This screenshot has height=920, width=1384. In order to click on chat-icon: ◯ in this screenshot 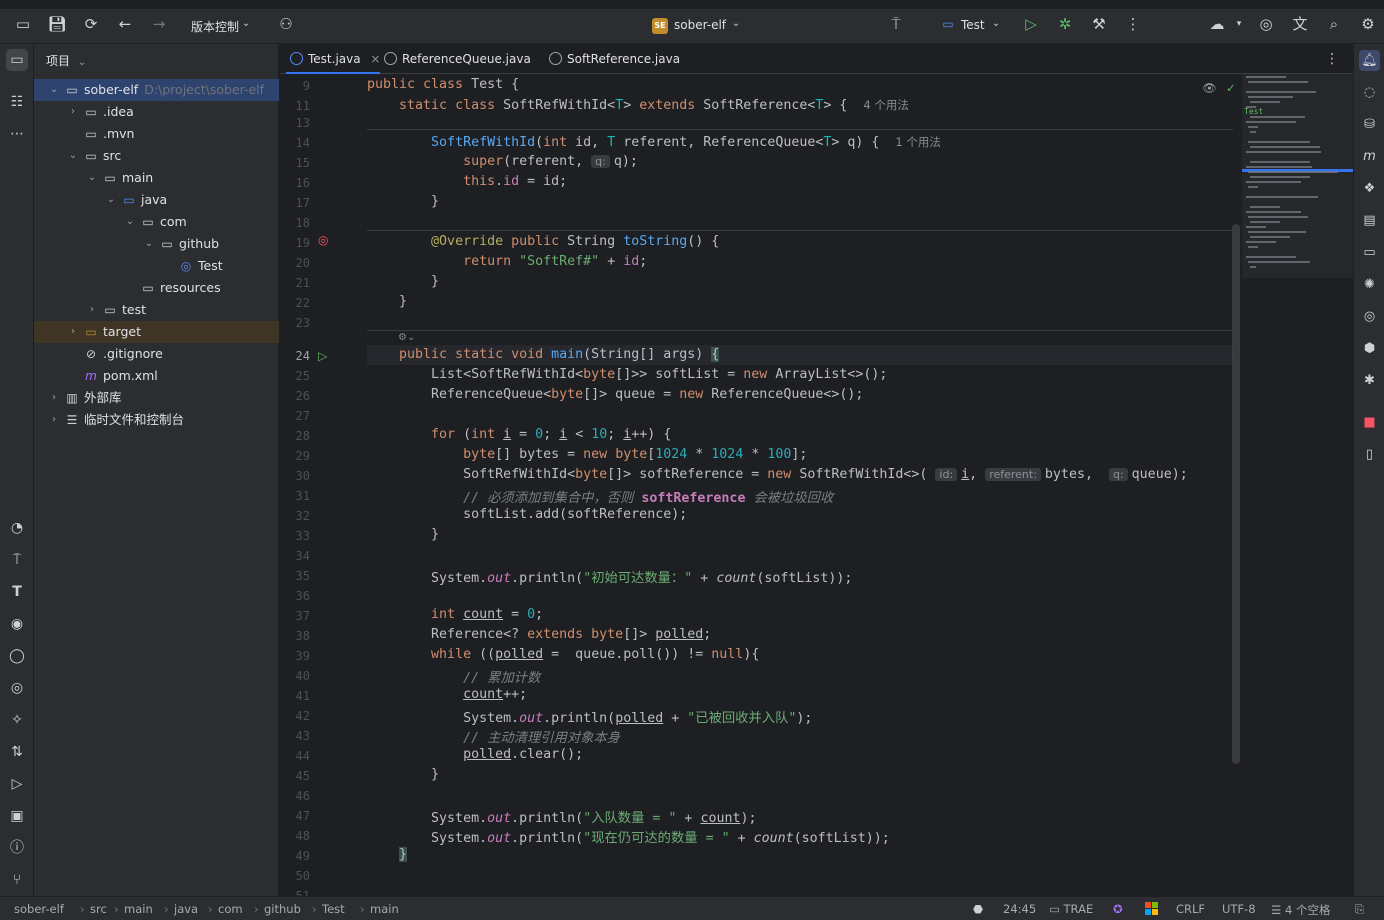, I will do `click(17, 656)`.